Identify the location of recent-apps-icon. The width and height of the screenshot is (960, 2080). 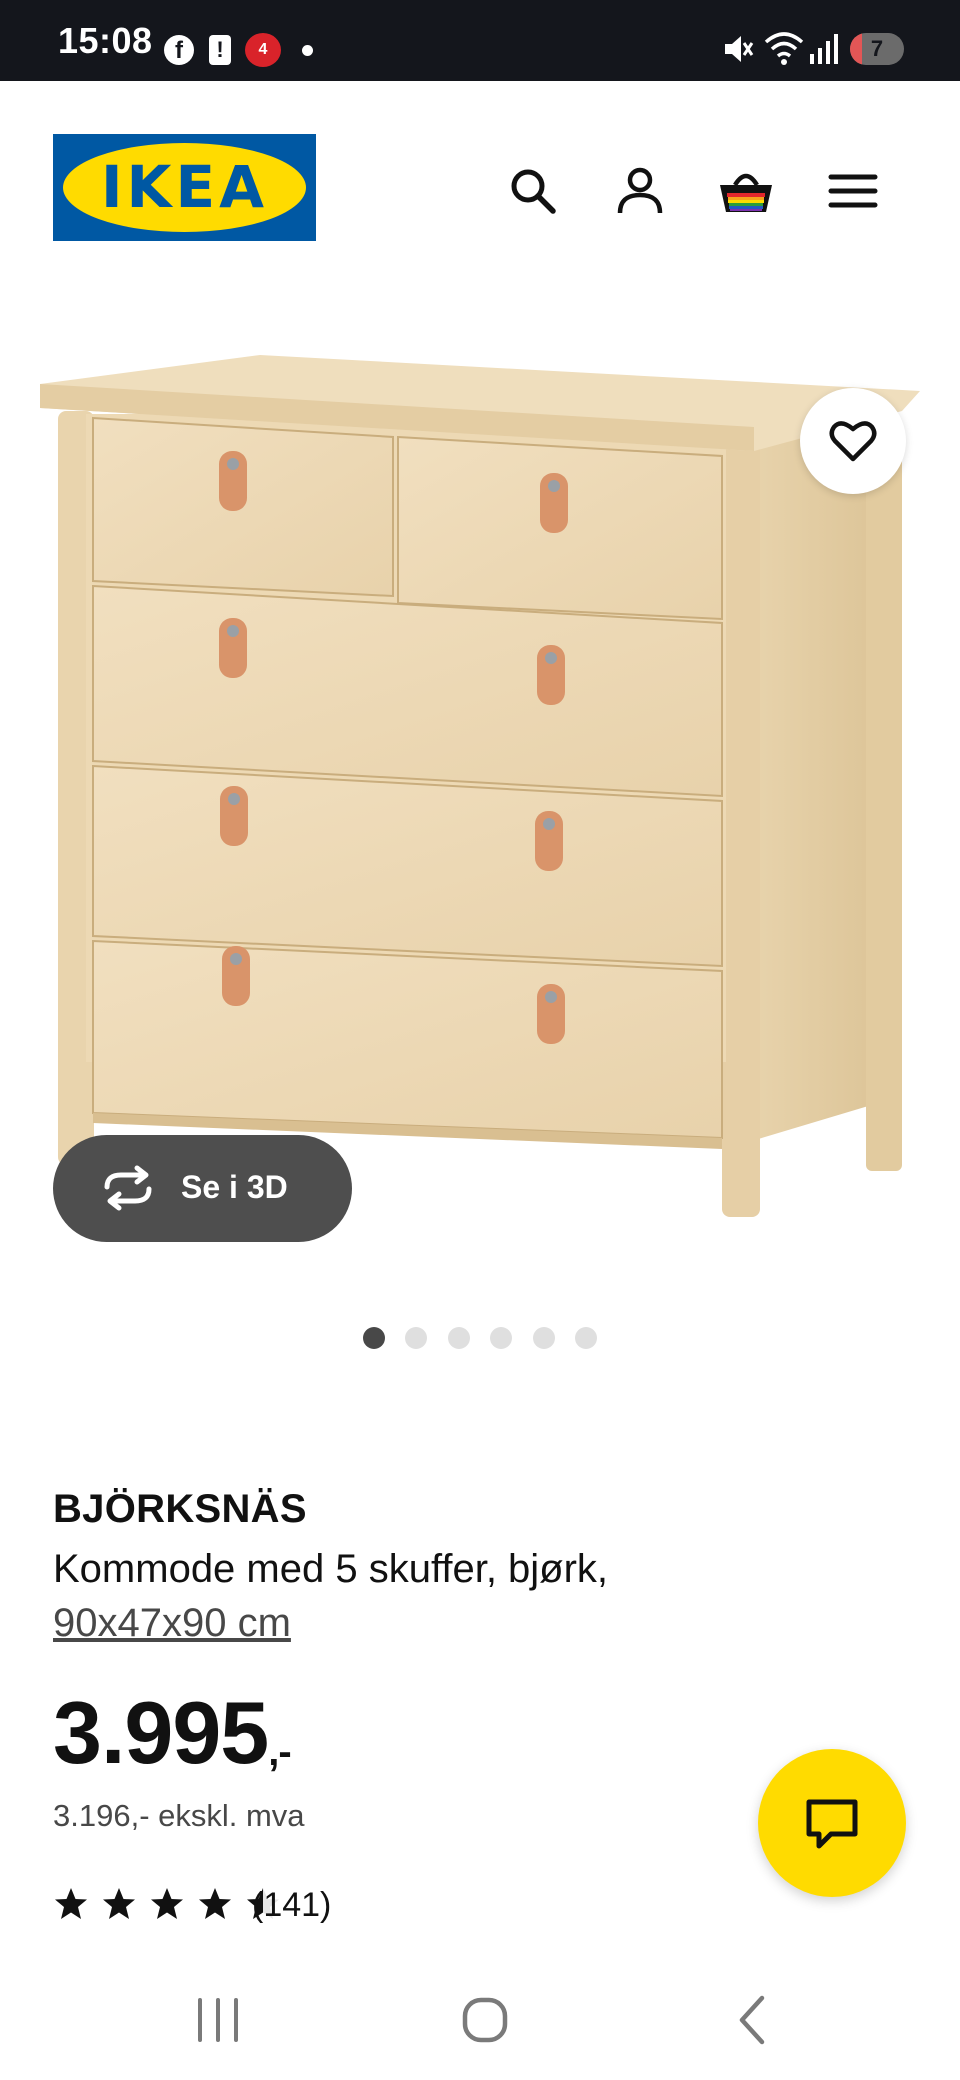
(218, 2020).